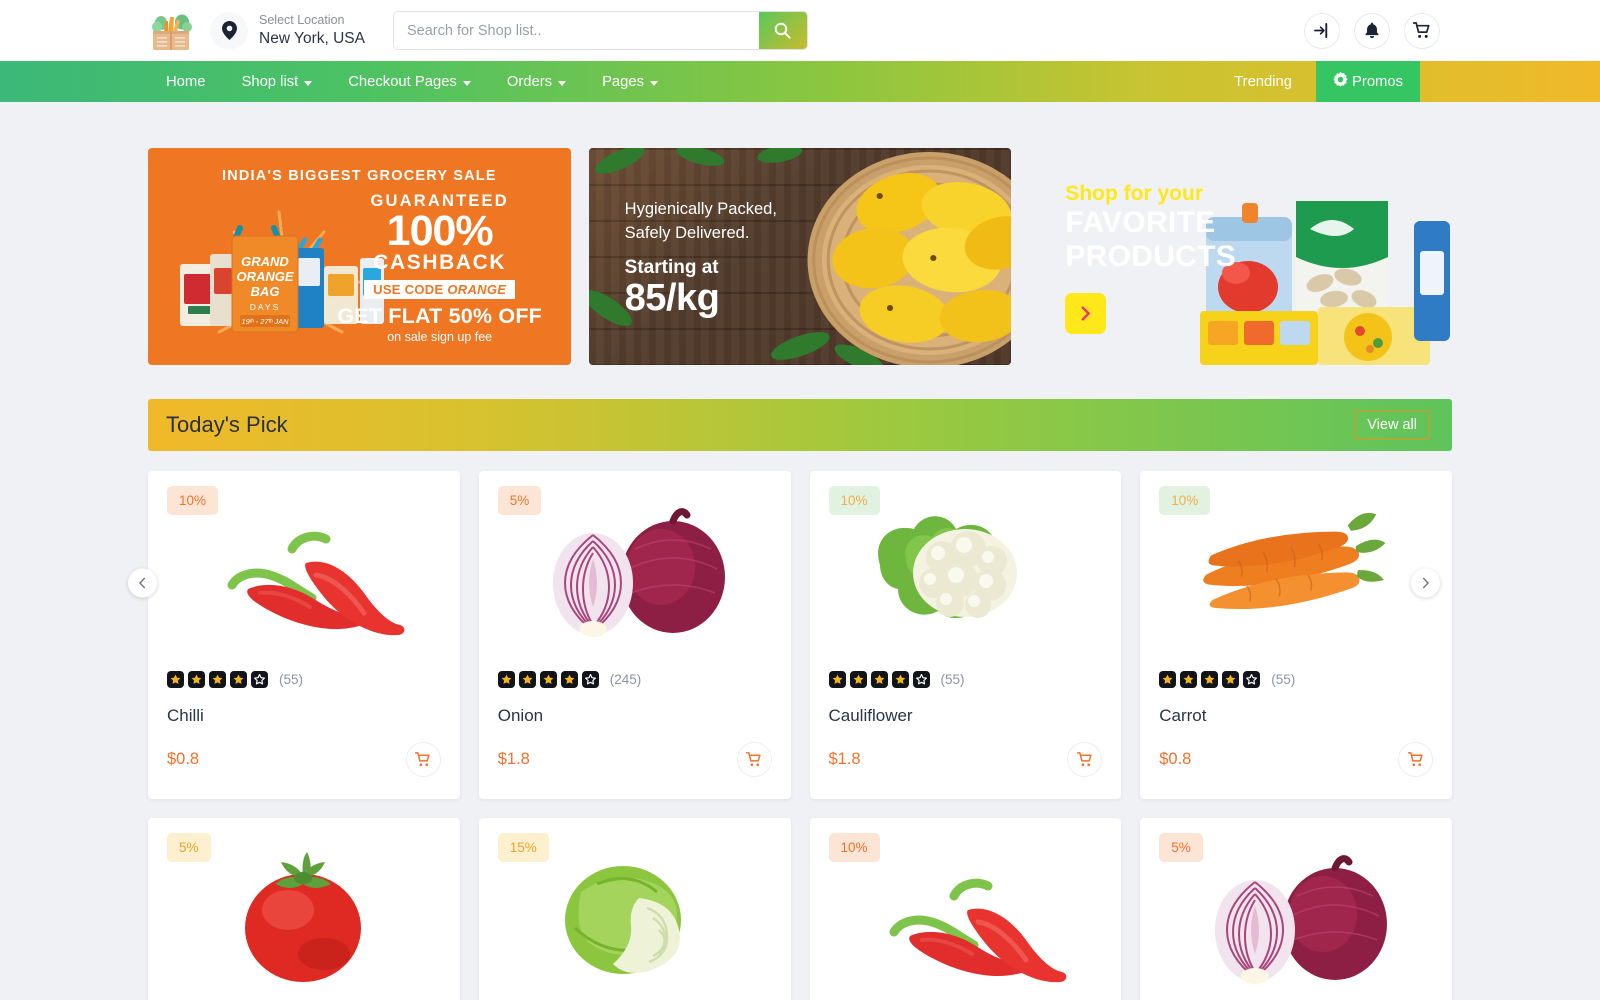  What do you see at coordinates (142, 583) in the screenshot?
I see `carousel-prev-button` at bounding box center [142, 583].